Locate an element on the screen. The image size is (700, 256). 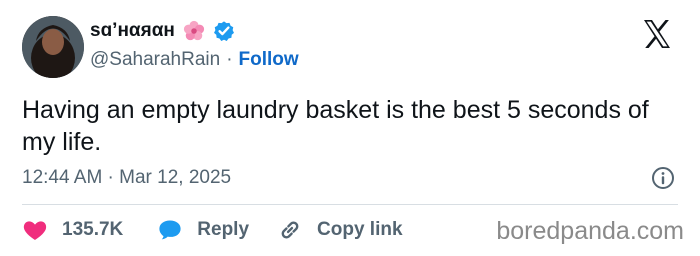
display-name-text: sɑ’нαяαн is located at coordinates (132, 30).